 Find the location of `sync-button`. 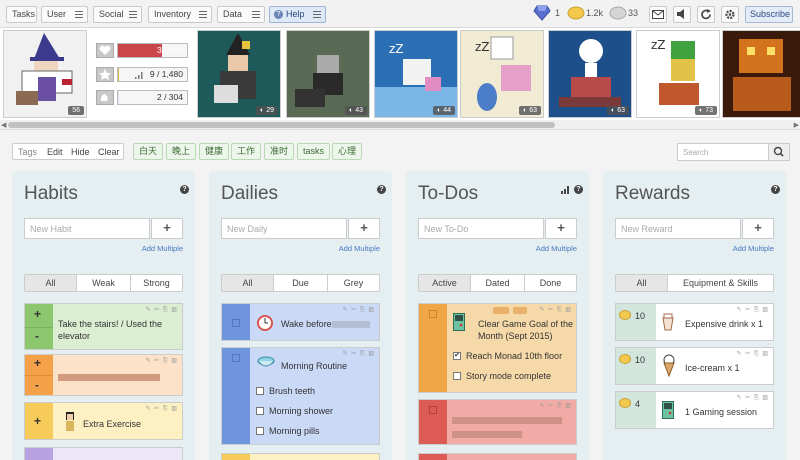

sync-button is located at coordinates (706, 14).